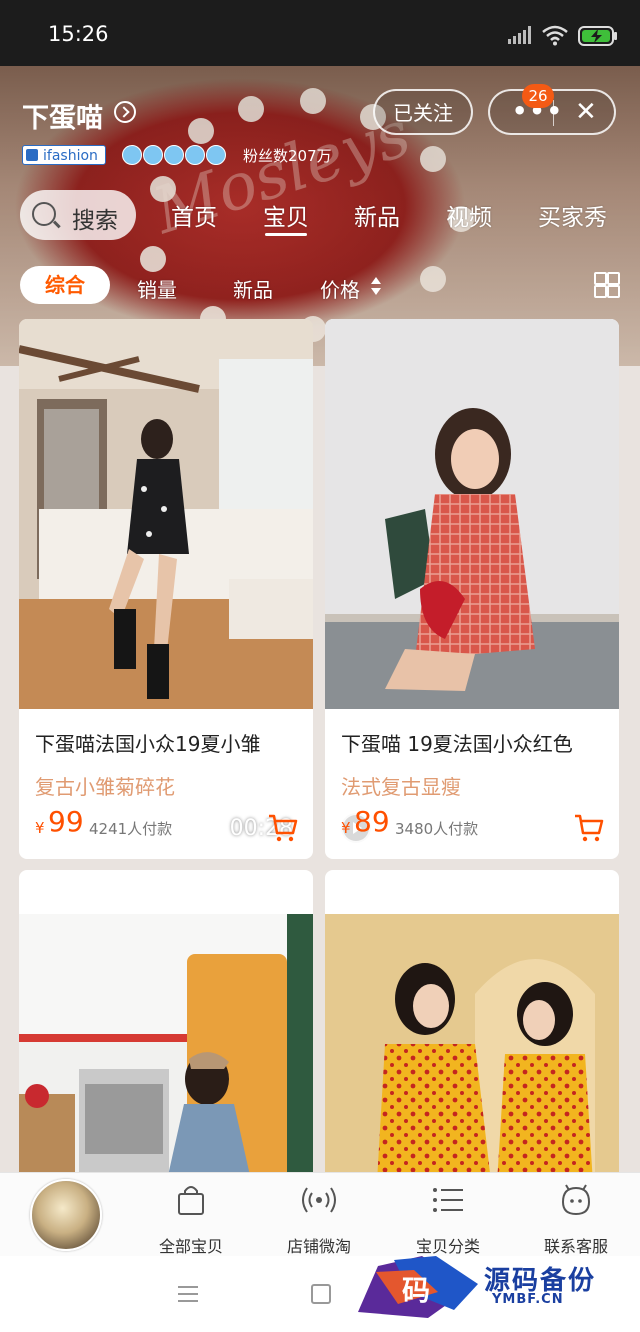 Image resolution: width=640 pixels, height=1332 pixels. What do you see at coordinates (423, 112) in the screenshot?
I see `follow-button: 已关注` at bounding box center [423, 112].